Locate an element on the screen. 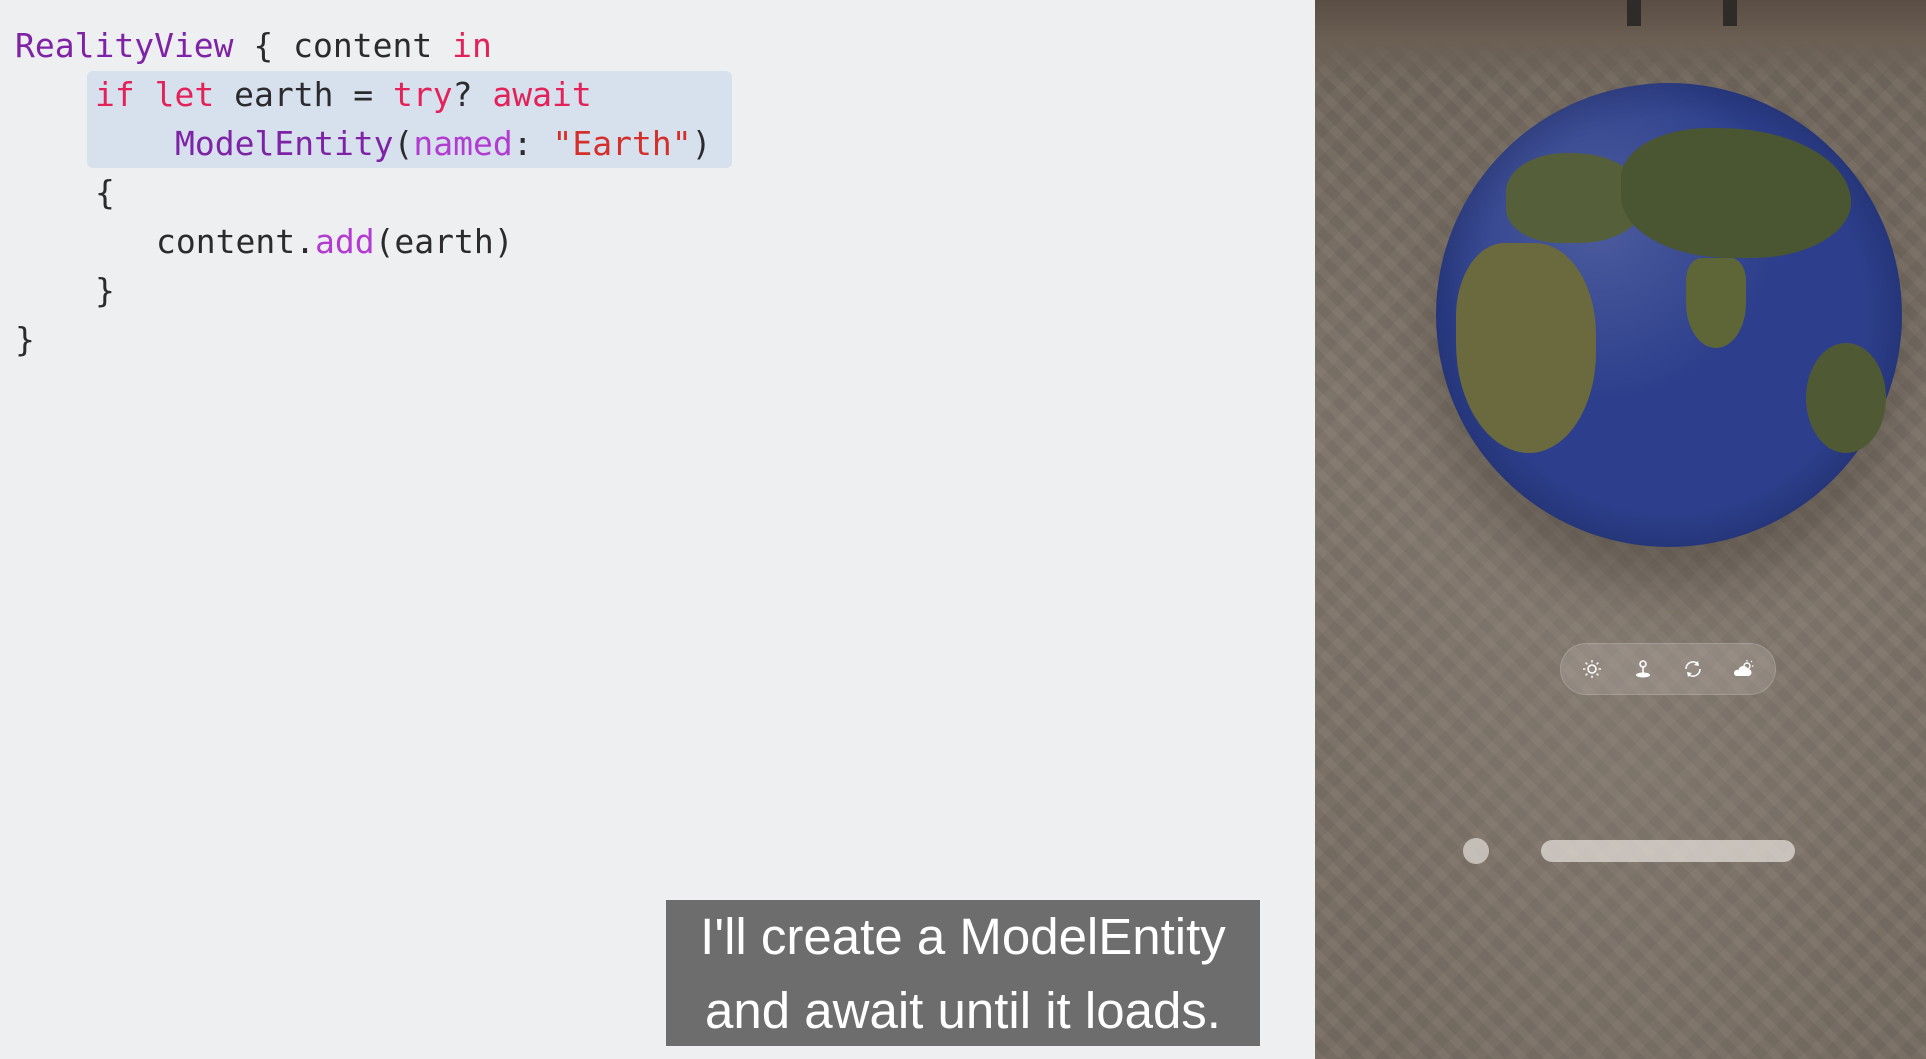  room-back-edge is located at coordinates (1620, 40).